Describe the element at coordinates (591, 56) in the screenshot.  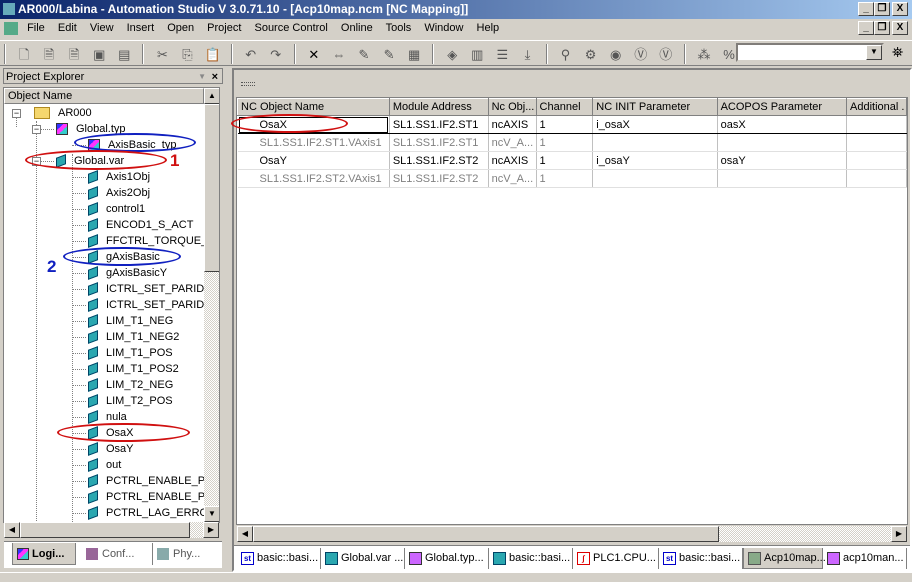
I see `trace-icon: ⚙` at that location.